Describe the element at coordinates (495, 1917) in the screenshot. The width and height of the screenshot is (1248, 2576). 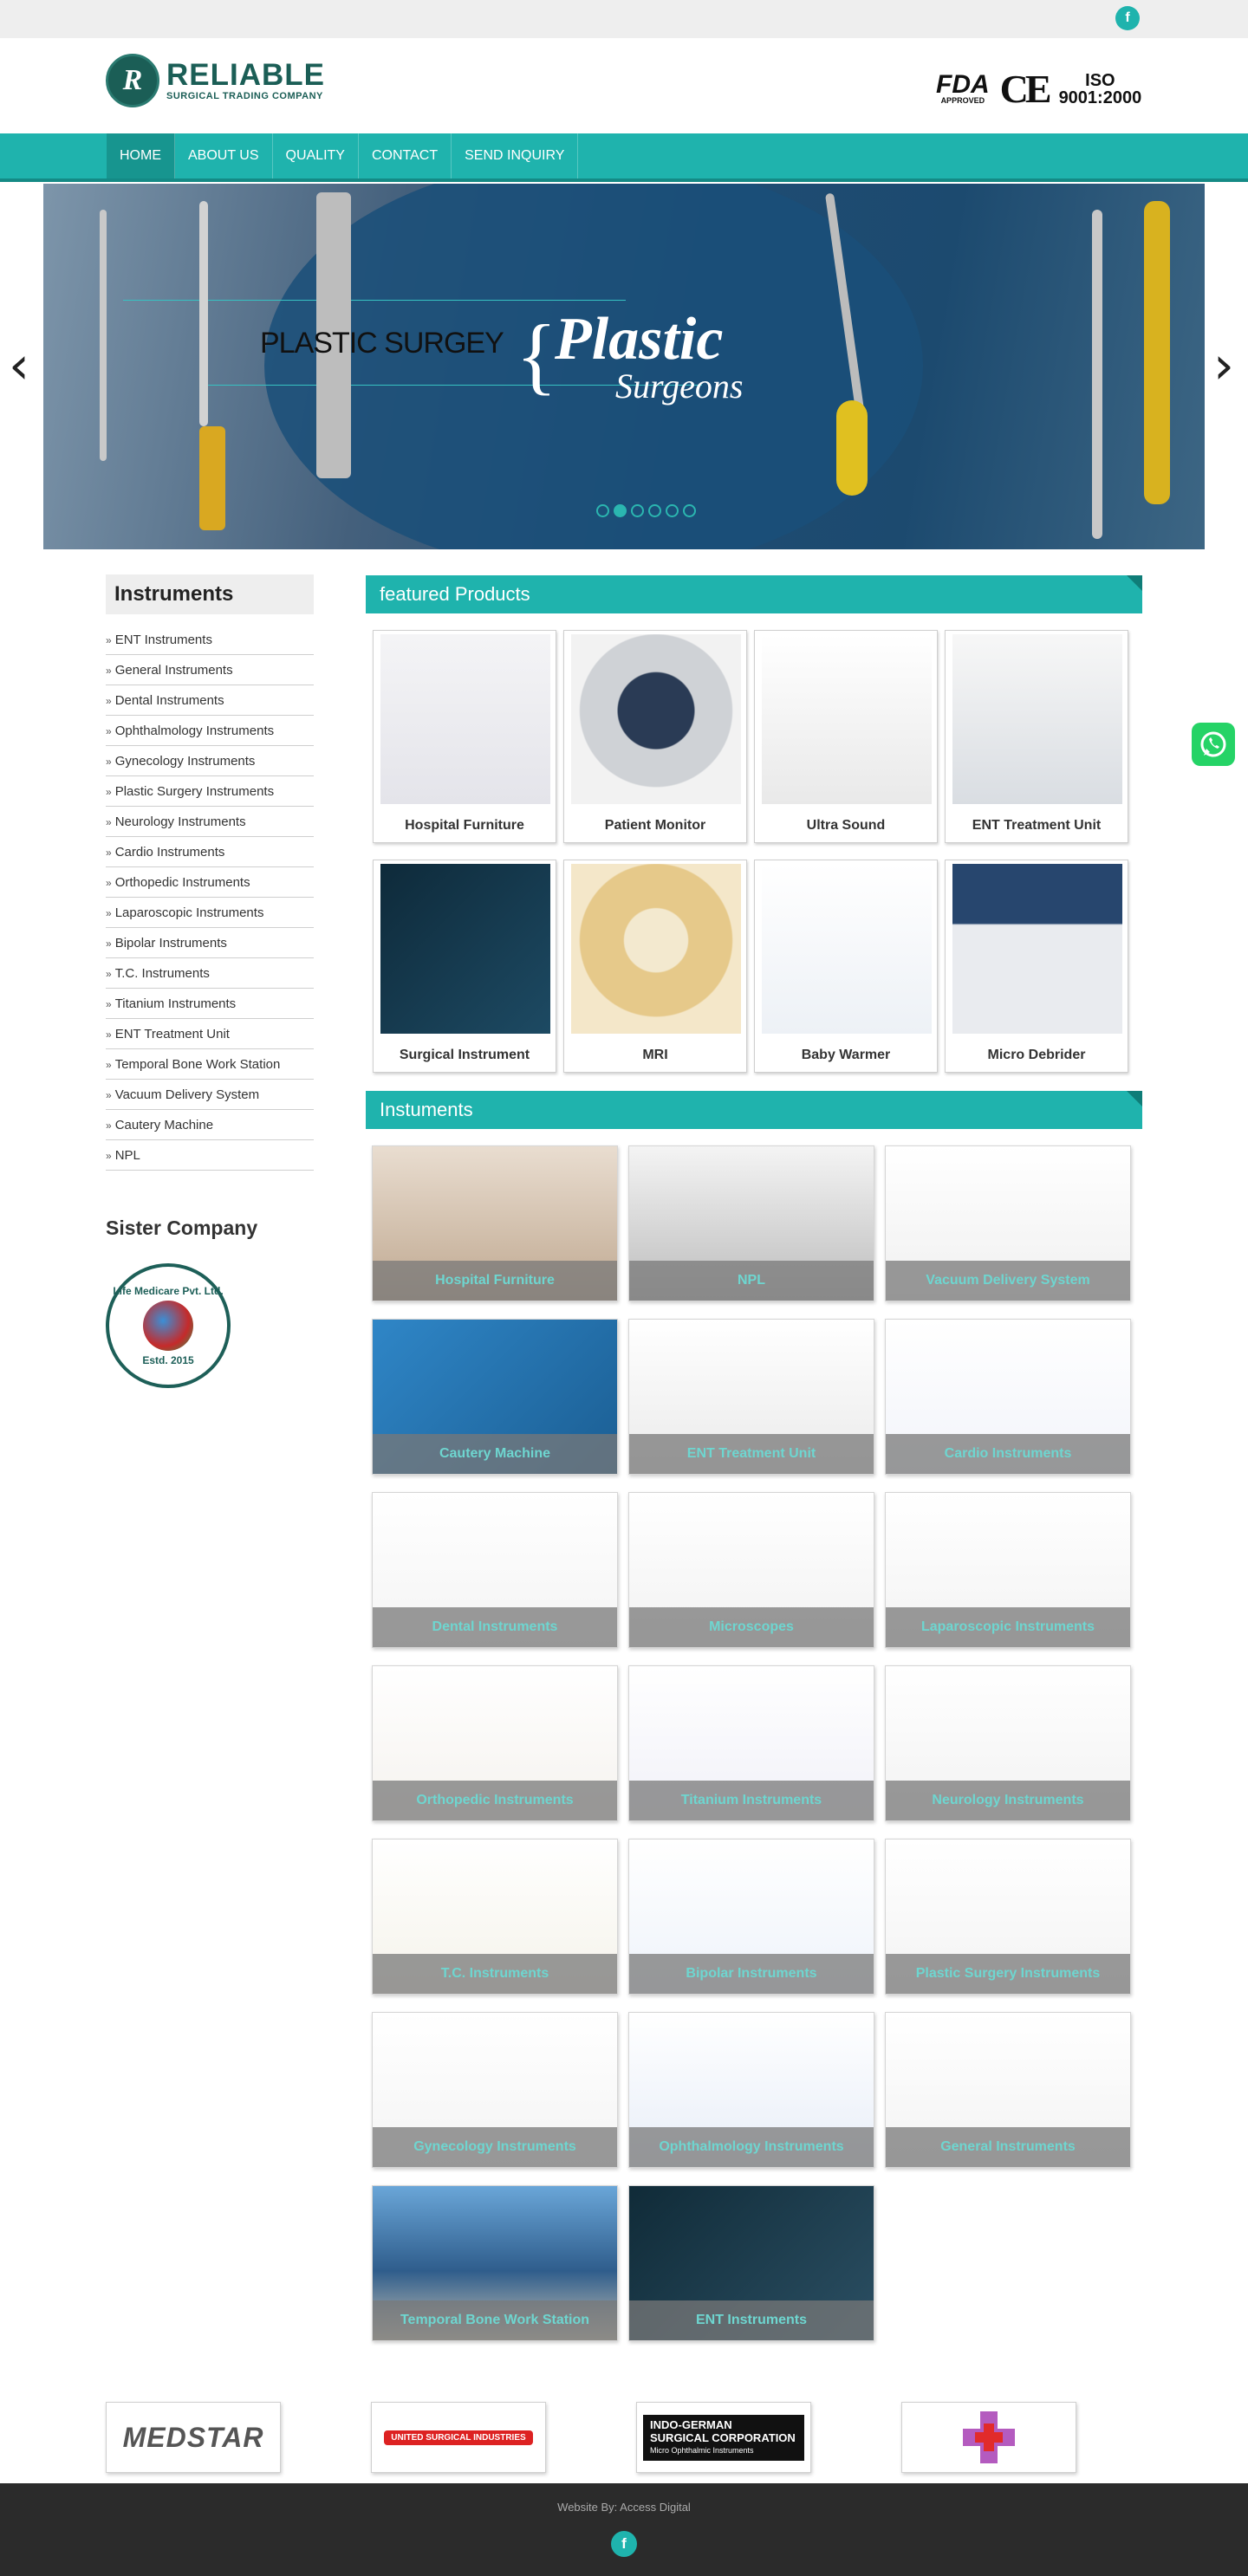
I see `instrument-card: T.C. Instruments` at that location.